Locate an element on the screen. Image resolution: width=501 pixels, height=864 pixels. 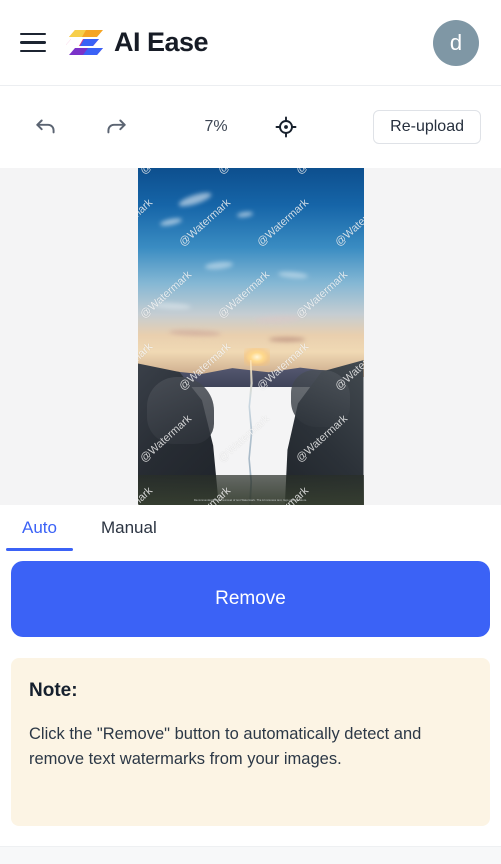
mode-tabs: Auto Manual is located at coordinates (250, 528).